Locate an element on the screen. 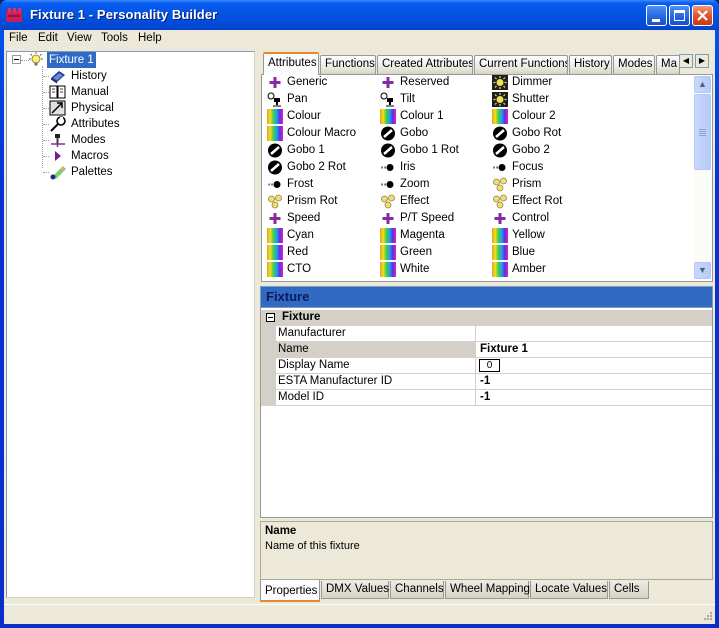 Image resolution: width=719 pixels, height=628 pixels. attribute-label: Blue is located at coordinates (524, 252).